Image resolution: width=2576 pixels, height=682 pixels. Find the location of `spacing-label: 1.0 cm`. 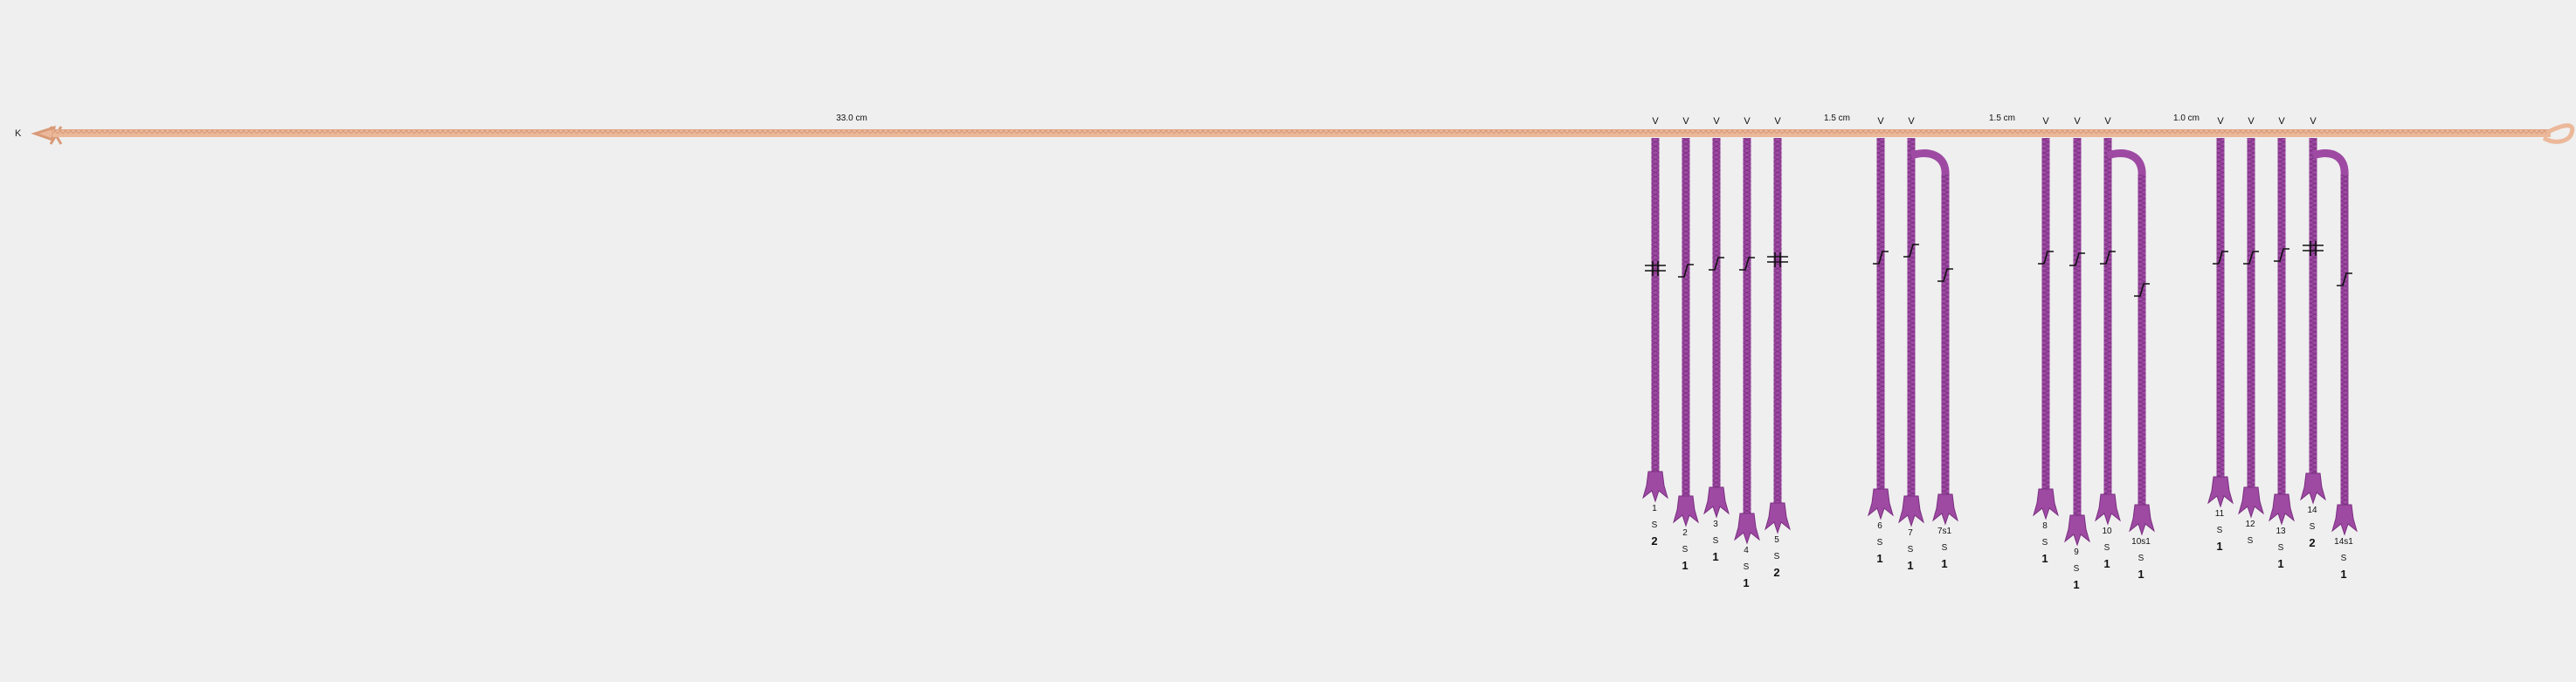

spacing-label: 1.0 cm is located at coordinates (2186, 118).